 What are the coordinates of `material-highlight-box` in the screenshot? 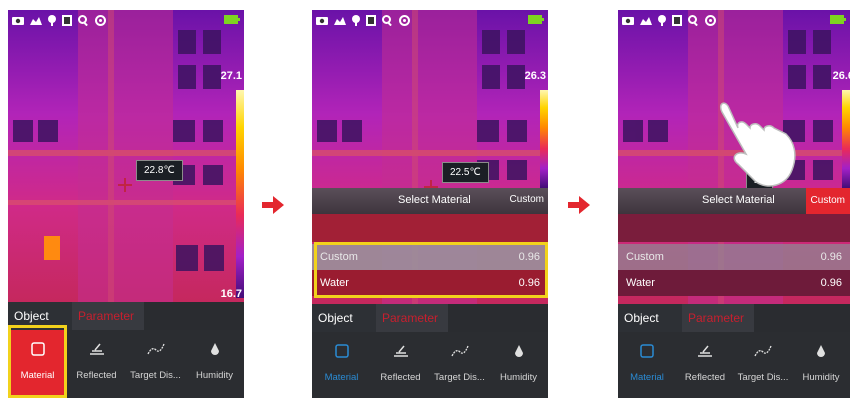 It's located at (37, 361).